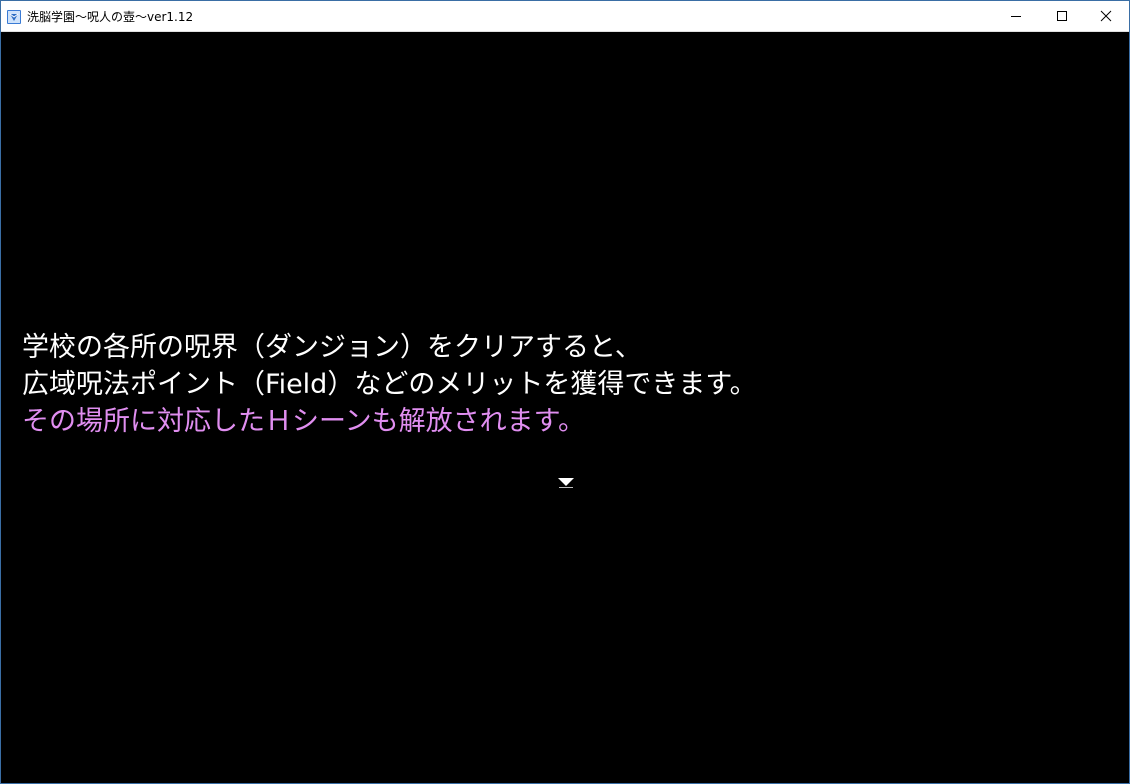 The image size is (1130, 784). Describe the element at coordinates (14, 17) in the screenshot. I see `app-icon` at that location.